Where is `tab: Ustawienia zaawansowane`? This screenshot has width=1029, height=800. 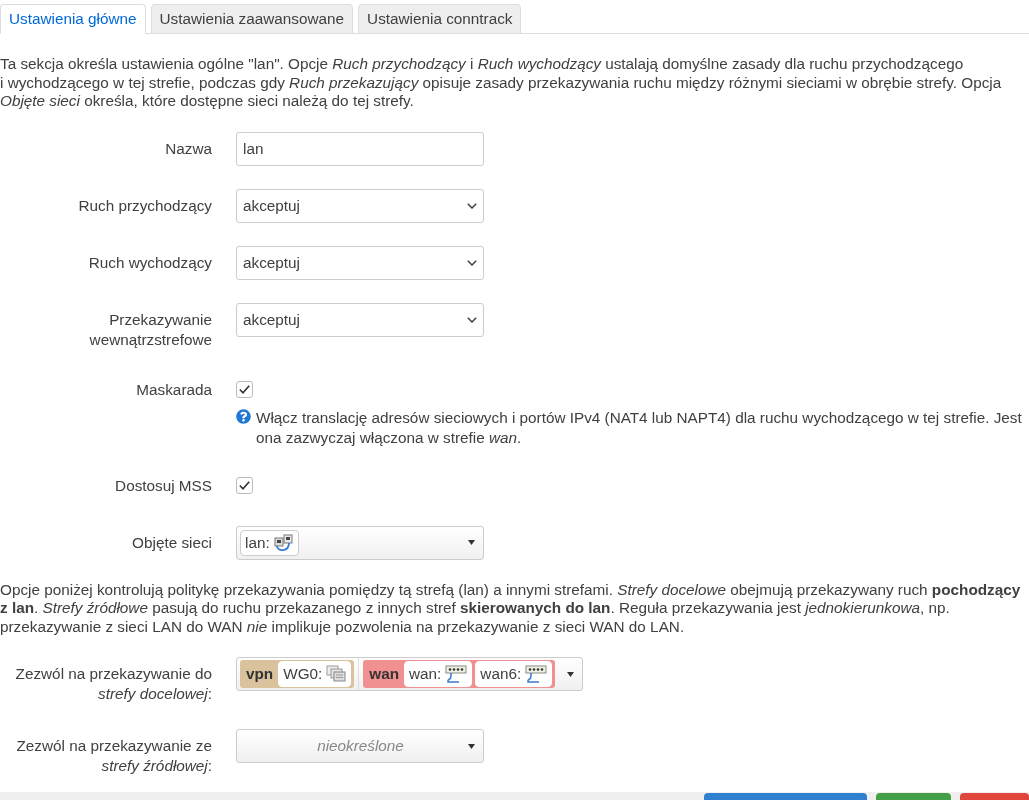 tab: Ustawienia zaawansowane is located at coordinates (252, 19).